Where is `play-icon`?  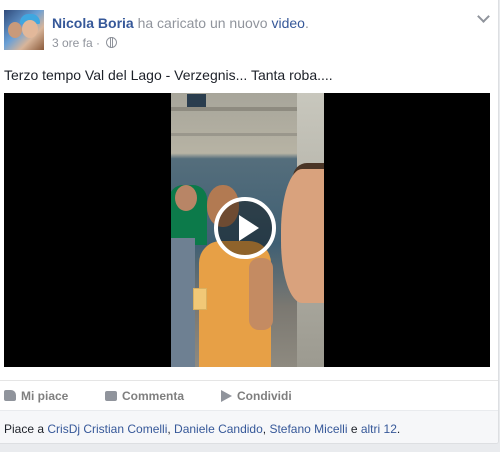
play-icon is located at coordinates (245, 228).